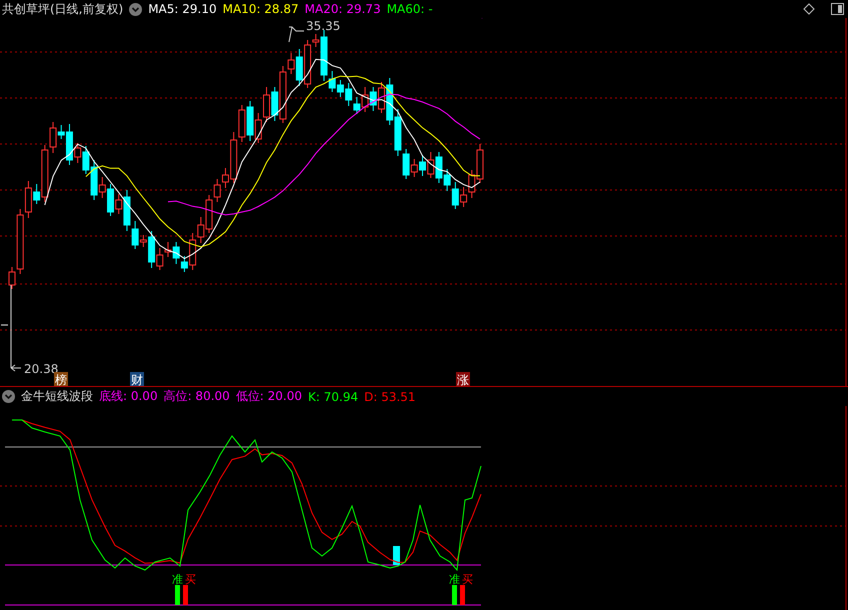 Image resolution: width=848 pixels, height=610 pixels. Describe the element at coordinates (197, 396) in the screenshot. I see `indicator-value: 高位: 80.00` at that location.